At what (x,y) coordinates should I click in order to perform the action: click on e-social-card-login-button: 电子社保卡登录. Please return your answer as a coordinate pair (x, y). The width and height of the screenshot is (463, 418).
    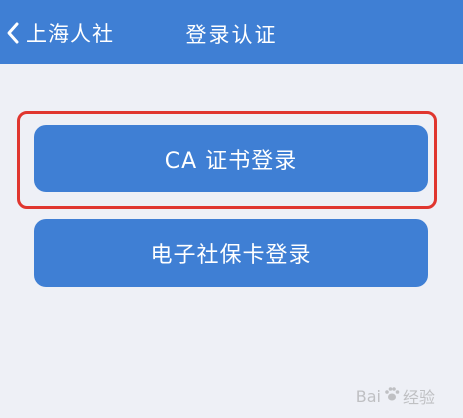
    Looking at the image, I should click on (231, 253).